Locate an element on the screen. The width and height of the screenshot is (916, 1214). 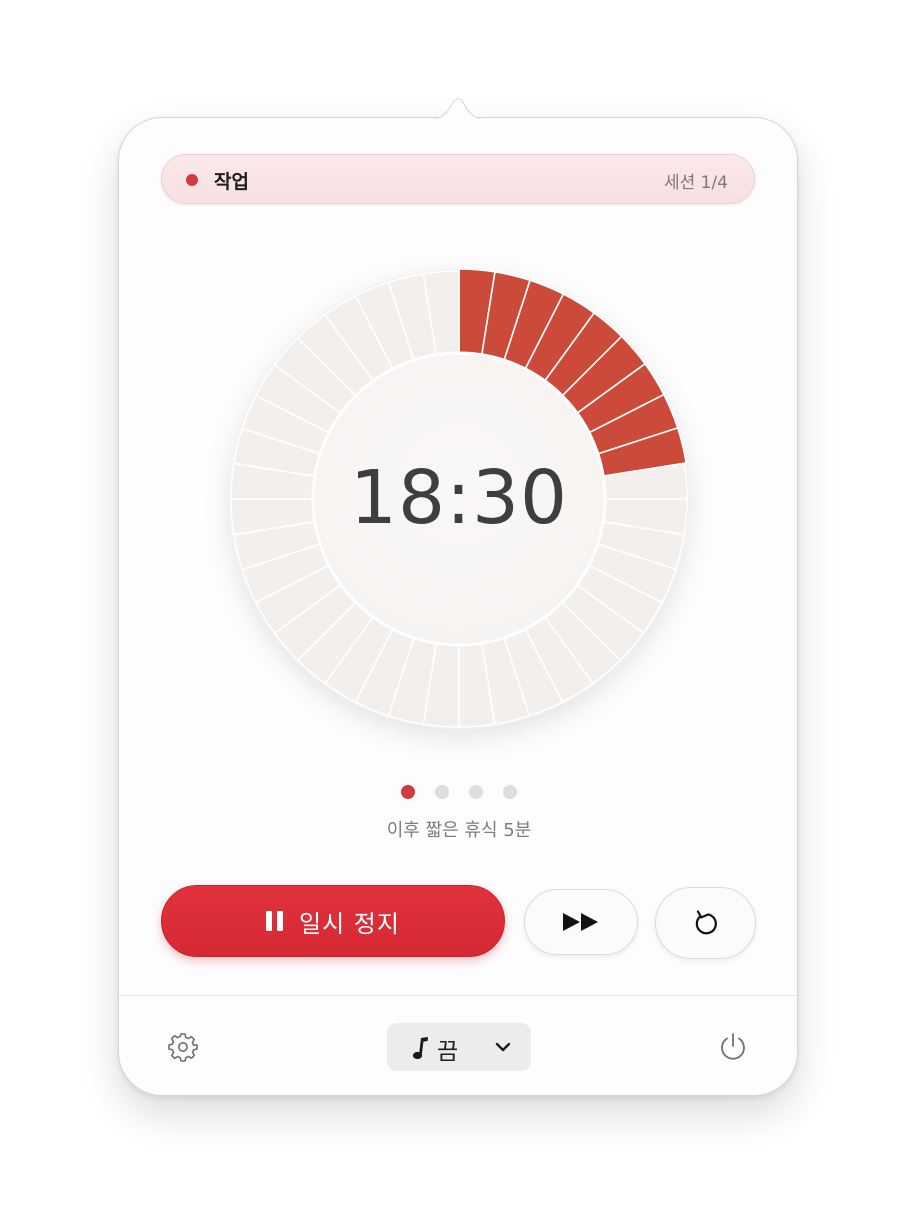
restart-icon is located at coordinates (706, 922).